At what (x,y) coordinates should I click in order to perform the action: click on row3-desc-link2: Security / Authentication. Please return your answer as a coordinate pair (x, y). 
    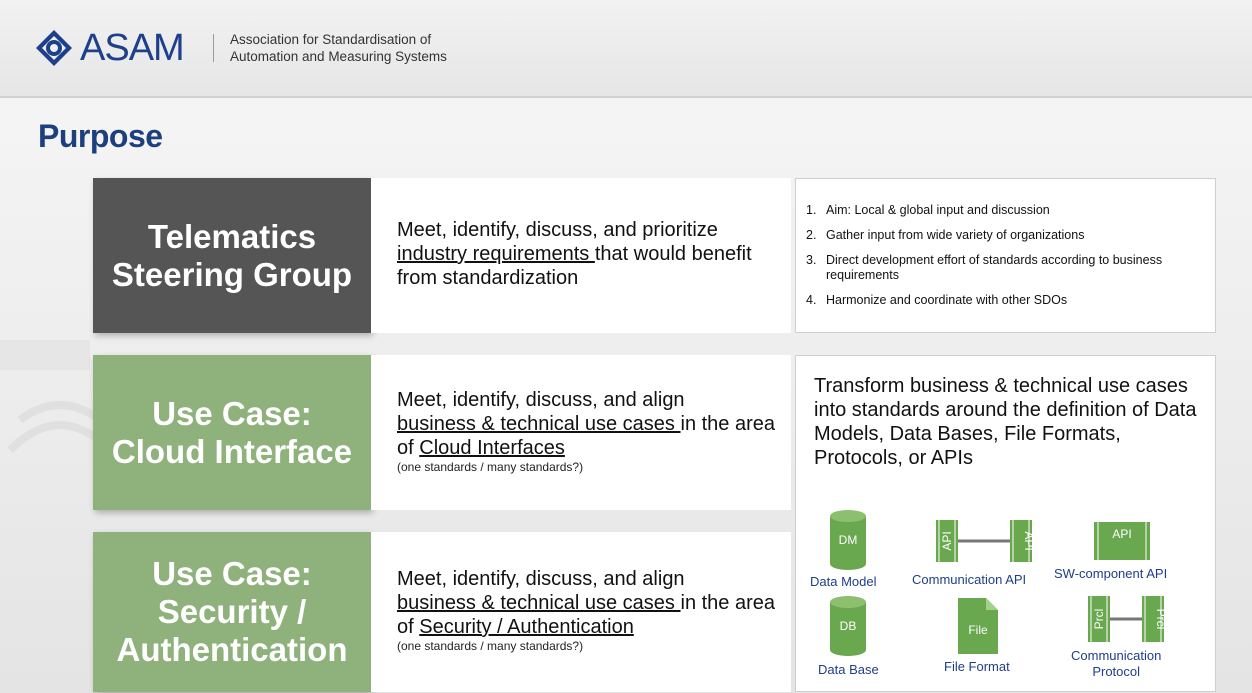
    Looking at the image, I should click on (526, 627).